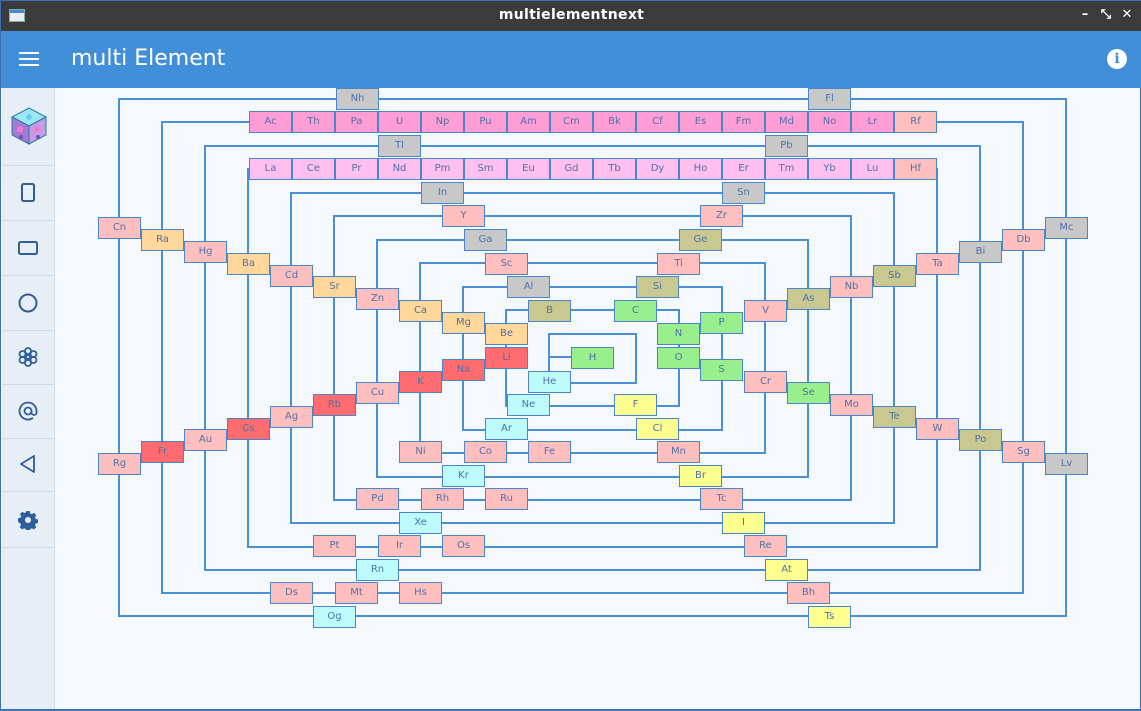 Image resolution: width=1141 pixels, height=711 pixels. What do you see at coordinates (291, 417) in the screenshot?
I see `element-cell-ag: Ag` at bounding box center [291, 417].